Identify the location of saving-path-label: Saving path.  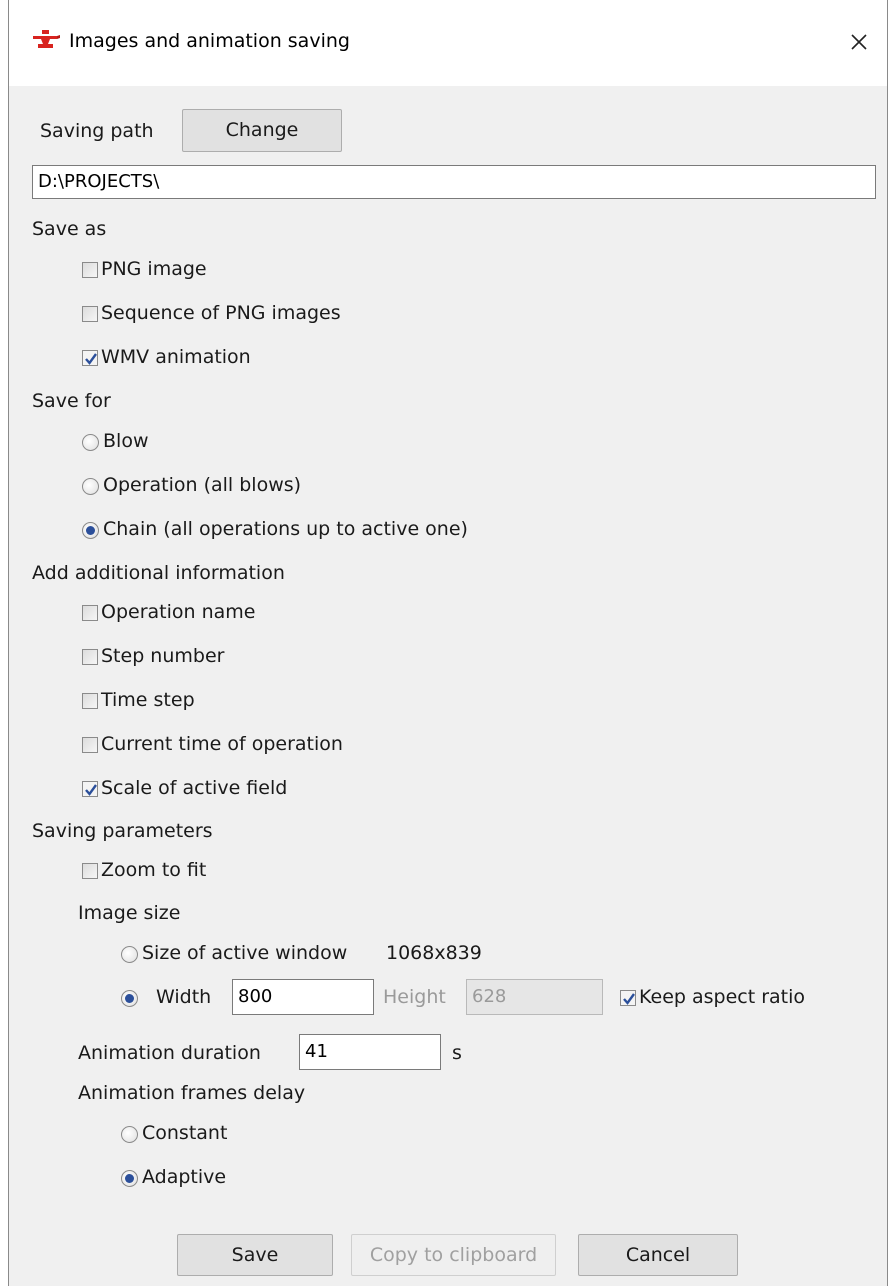
(97, 131).